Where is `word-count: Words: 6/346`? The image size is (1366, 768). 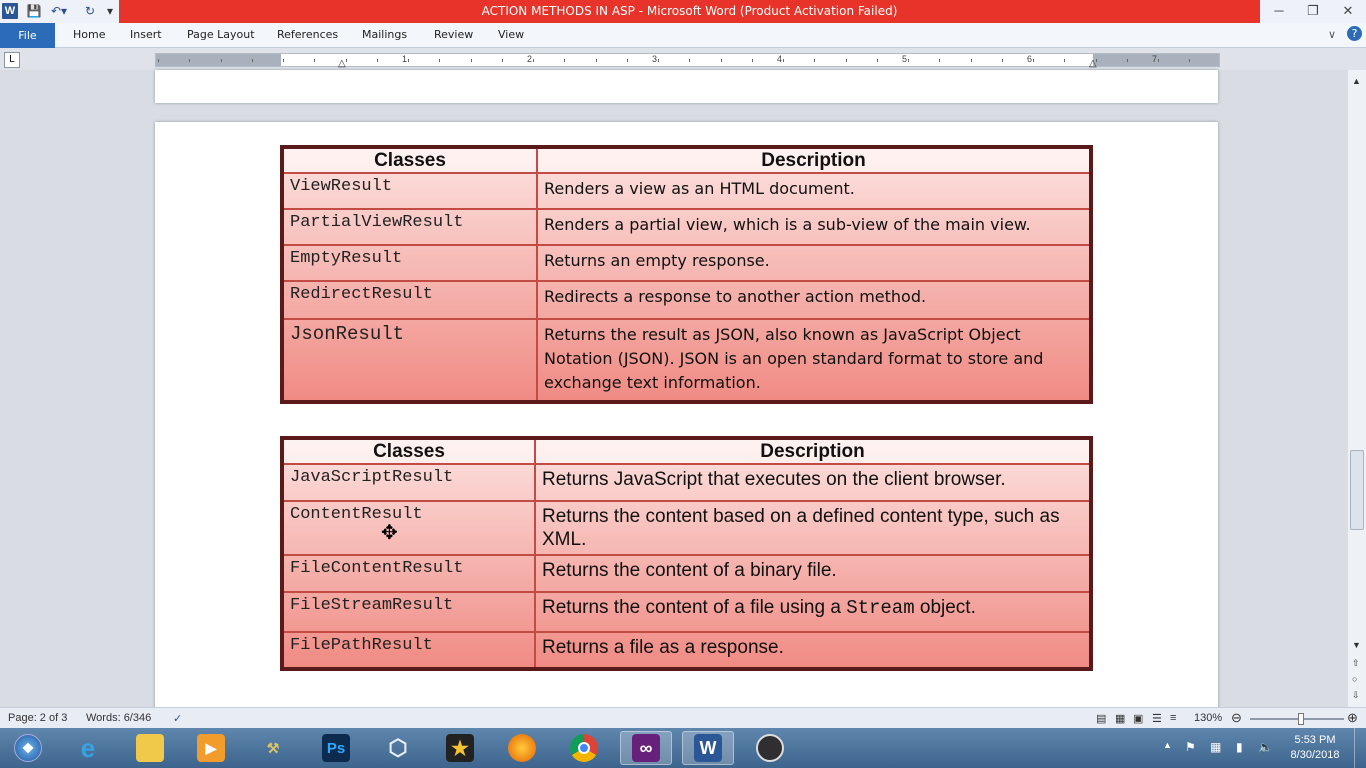 word-count: Words: 6/346 is located at coordinates (118, 718).